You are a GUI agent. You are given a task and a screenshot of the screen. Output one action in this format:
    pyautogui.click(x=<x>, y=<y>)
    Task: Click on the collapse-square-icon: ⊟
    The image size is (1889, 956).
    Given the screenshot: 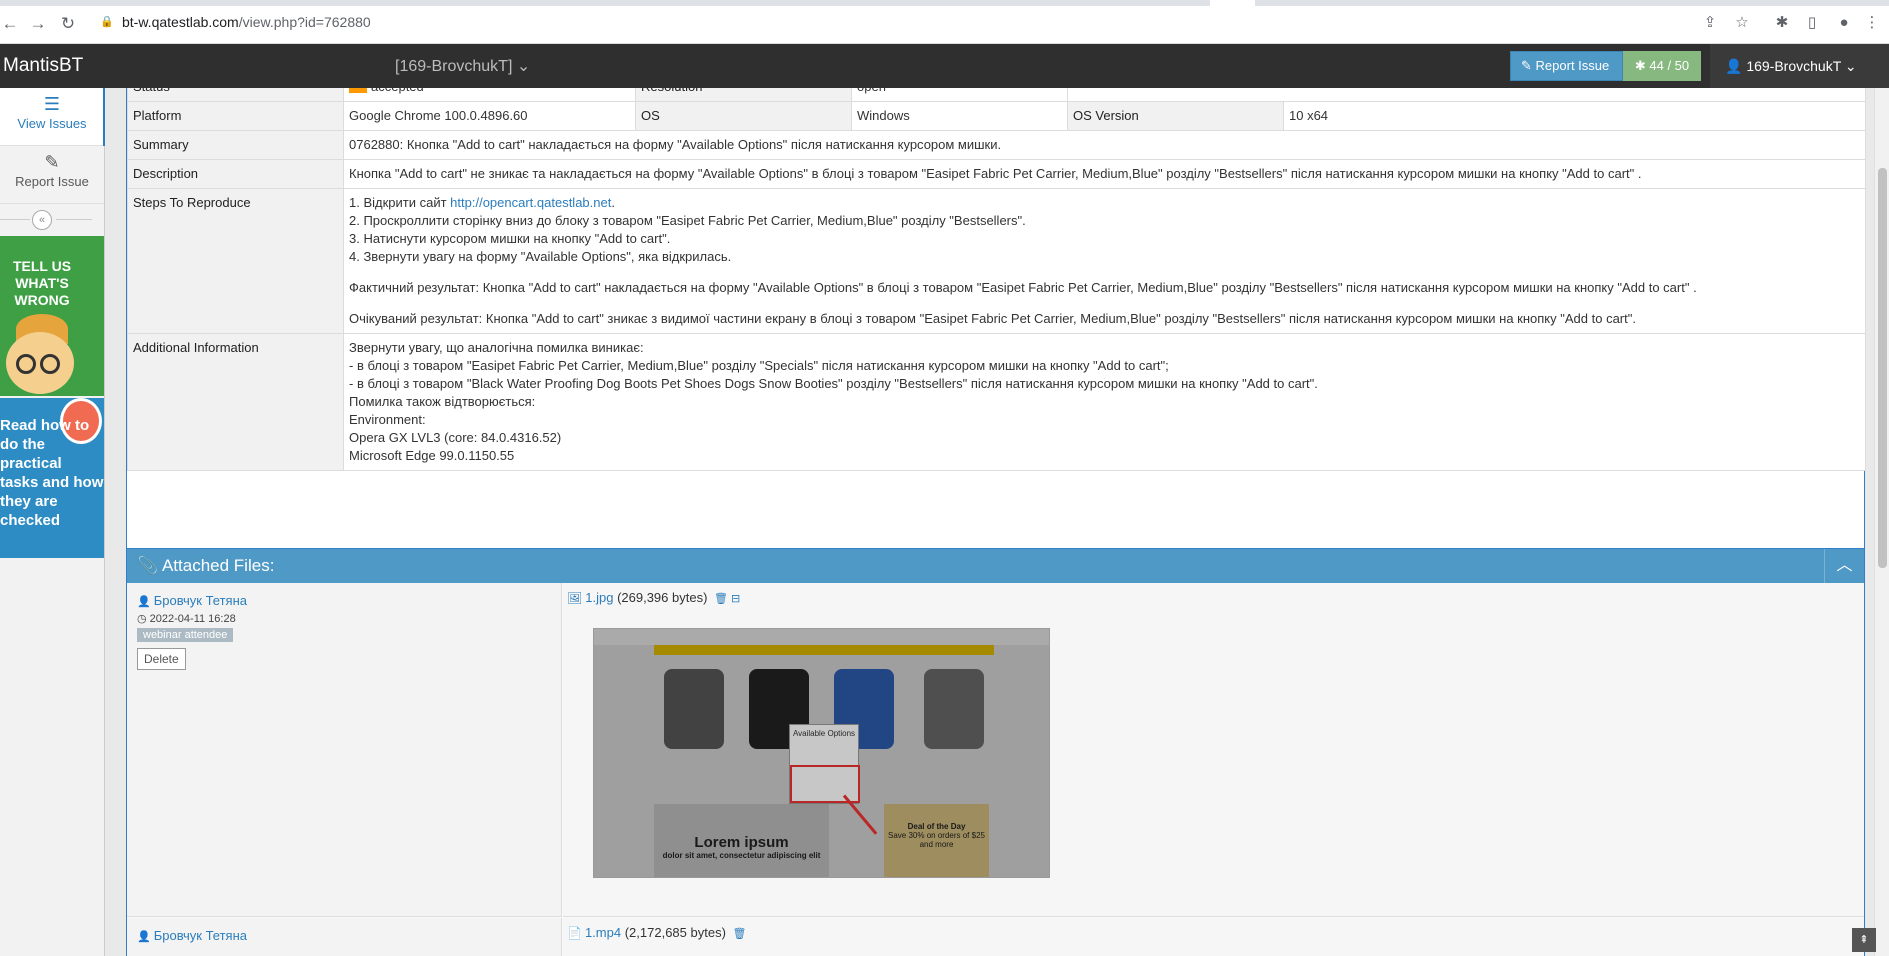 What is the action you would take?
    pyautogui.click(x=735, y=599)
    